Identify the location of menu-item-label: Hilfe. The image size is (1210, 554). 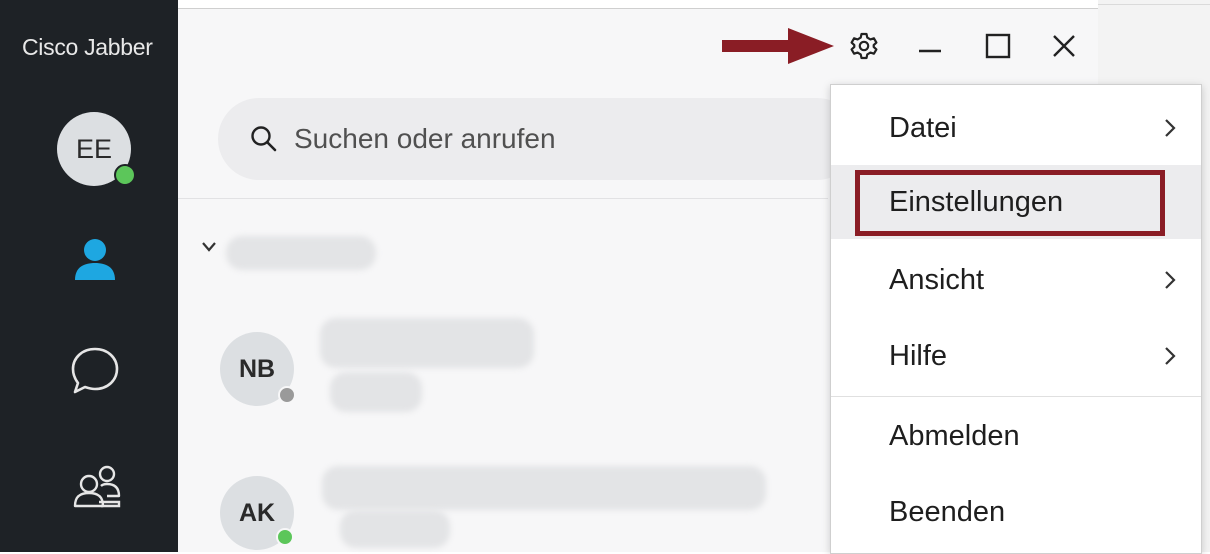
(918, 355).